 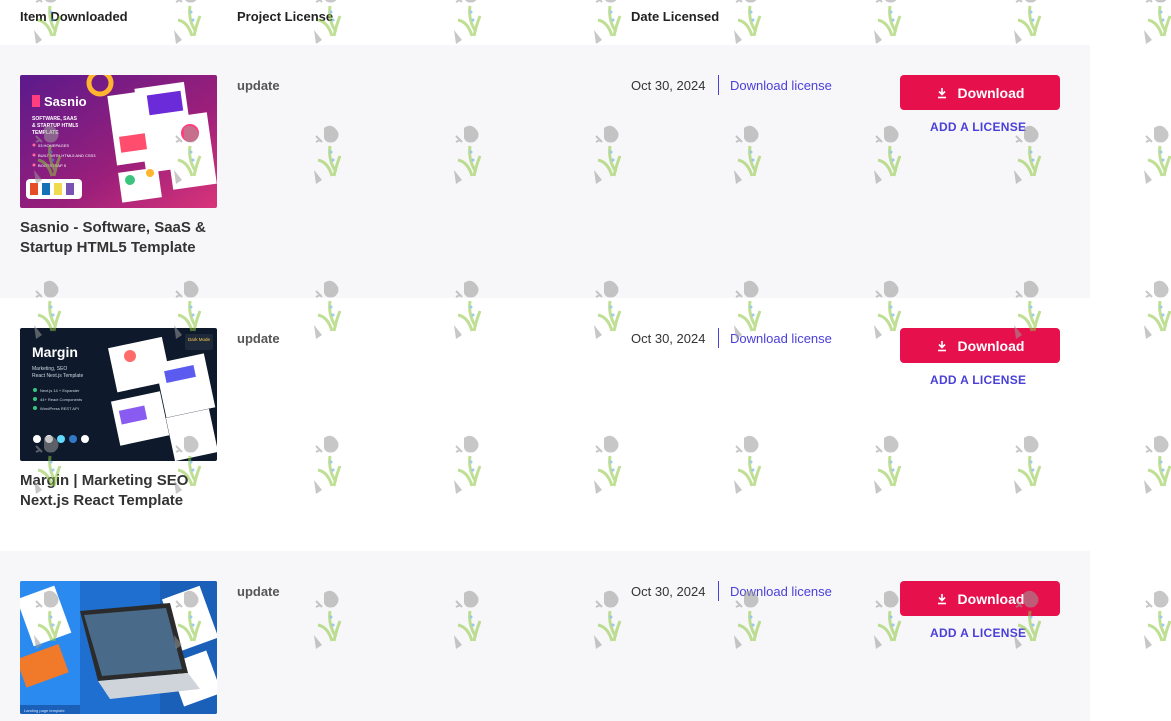 I want to click on thumb-brand: Margin, so click(x=55, y=352).